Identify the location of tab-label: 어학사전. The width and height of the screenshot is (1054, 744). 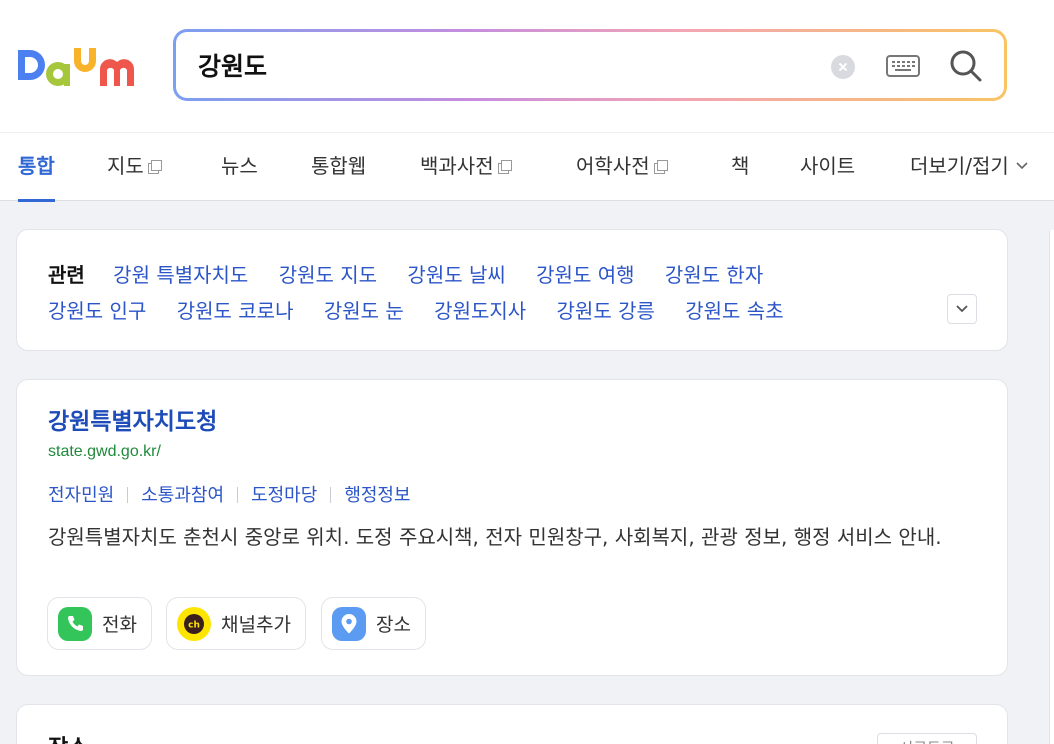
(613, 166).